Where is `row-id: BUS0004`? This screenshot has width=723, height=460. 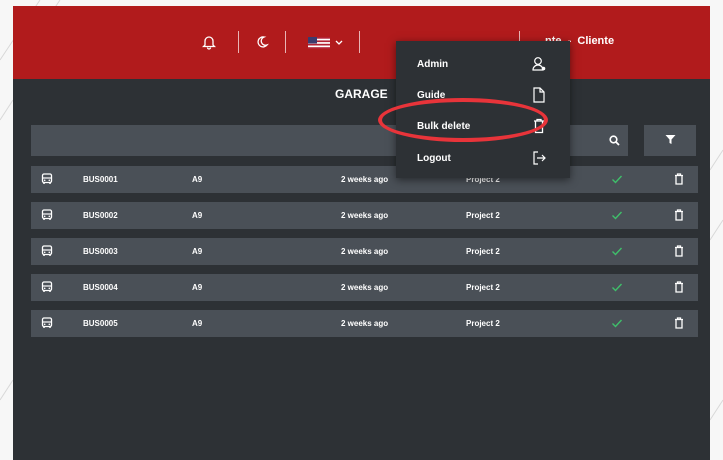
row-id: BUS0004 is located at coordinates (100, 287).